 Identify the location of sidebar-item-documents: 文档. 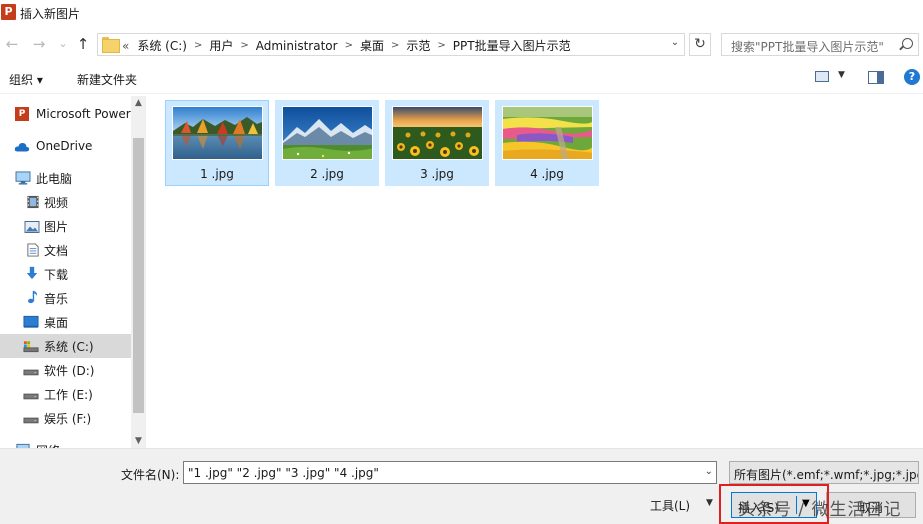
(65, 250).